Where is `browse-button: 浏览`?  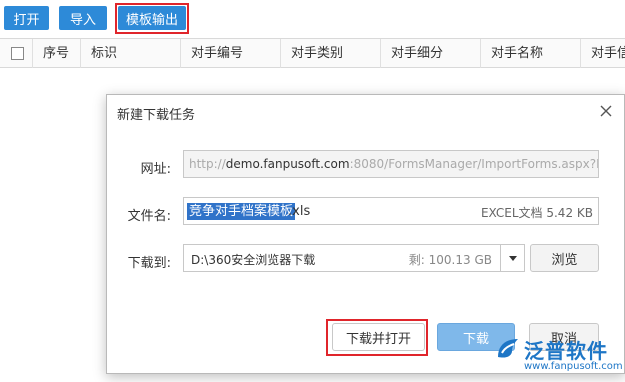 browse-button: 浏览 is located at coordinates (564, 258).